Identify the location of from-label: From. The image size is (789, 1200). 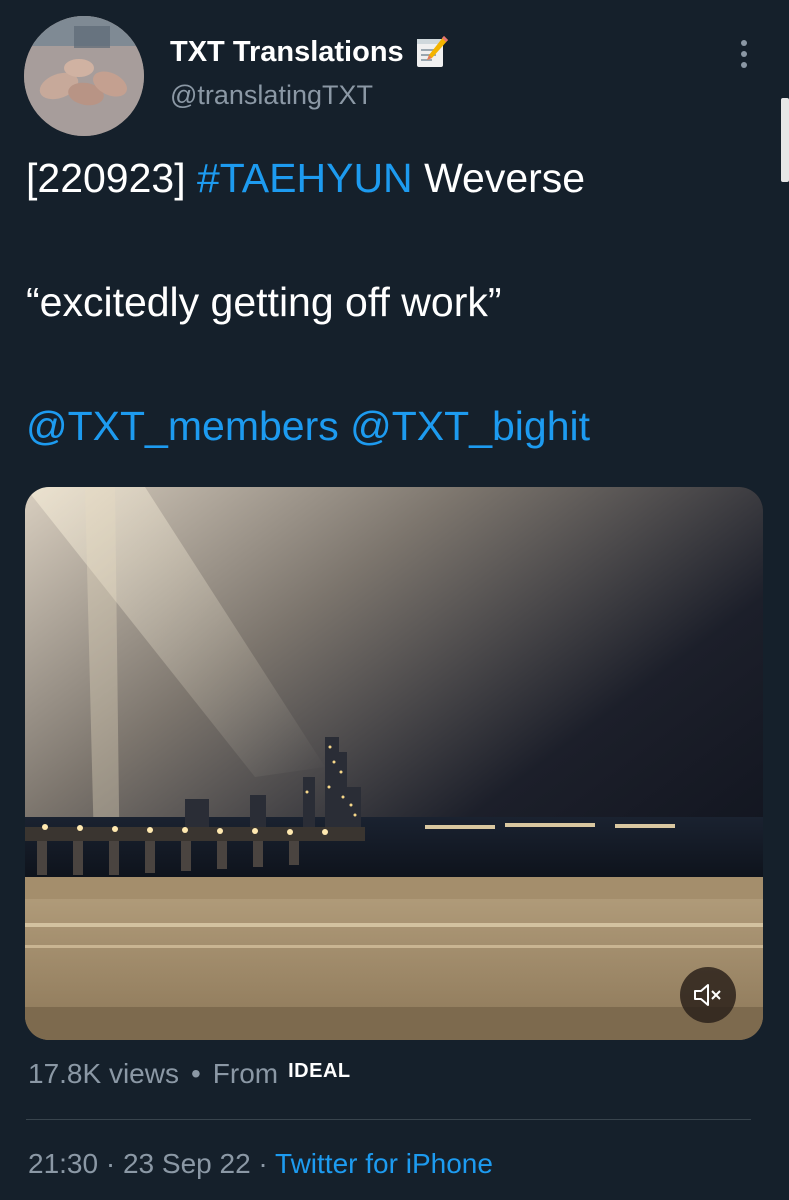
(245, 1073).